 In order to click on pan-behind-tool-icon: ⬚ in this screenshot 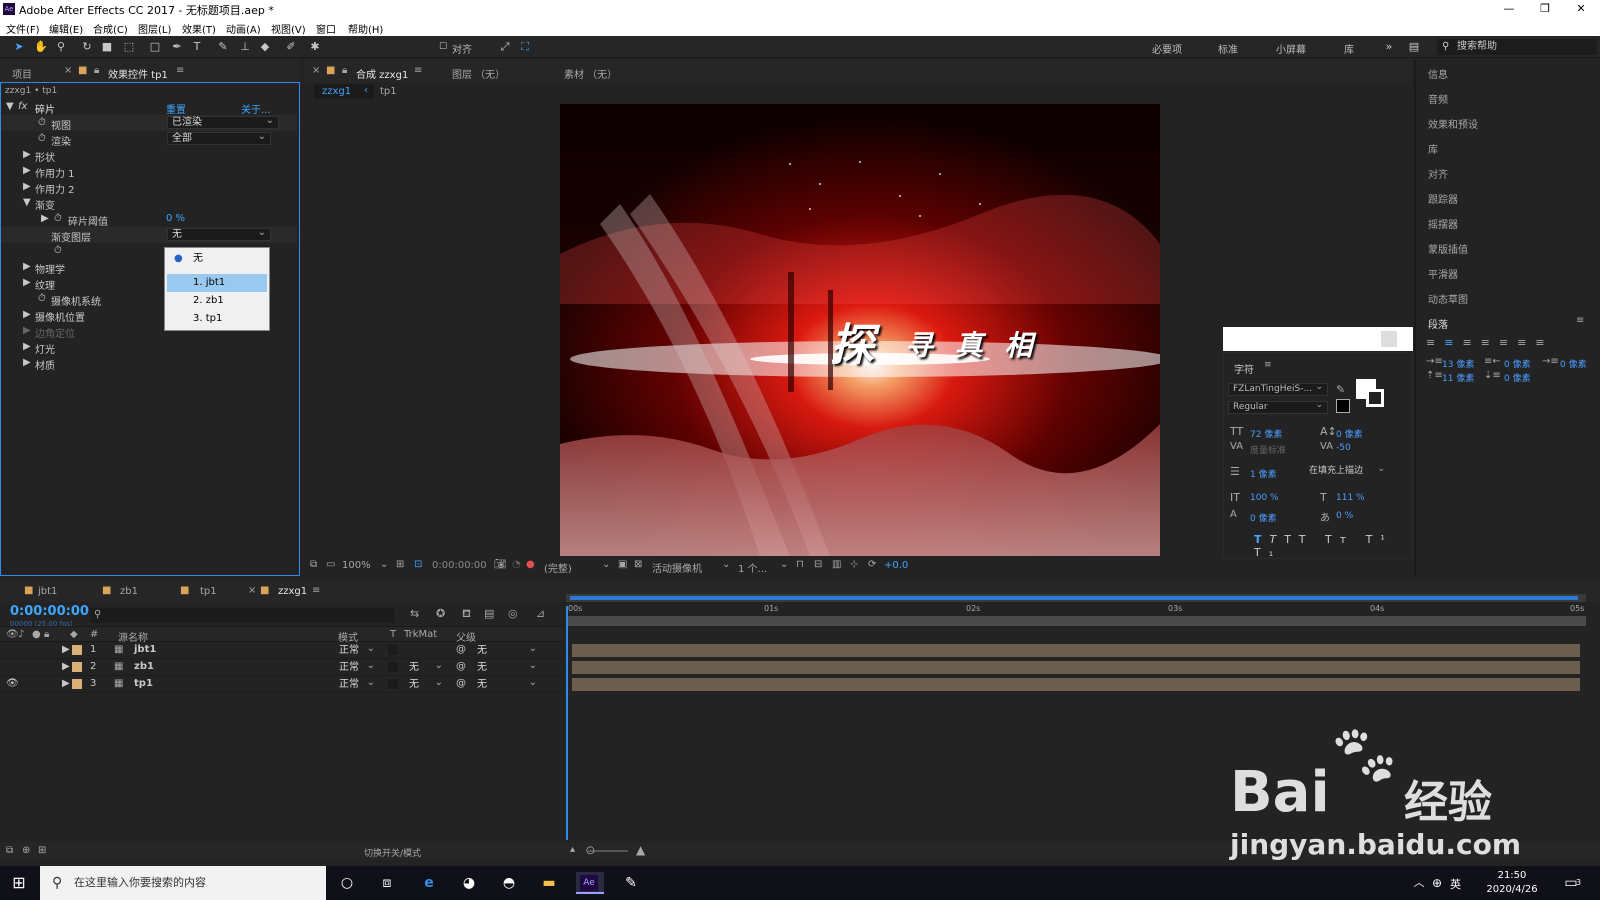, I will do `click(129, 47)`.